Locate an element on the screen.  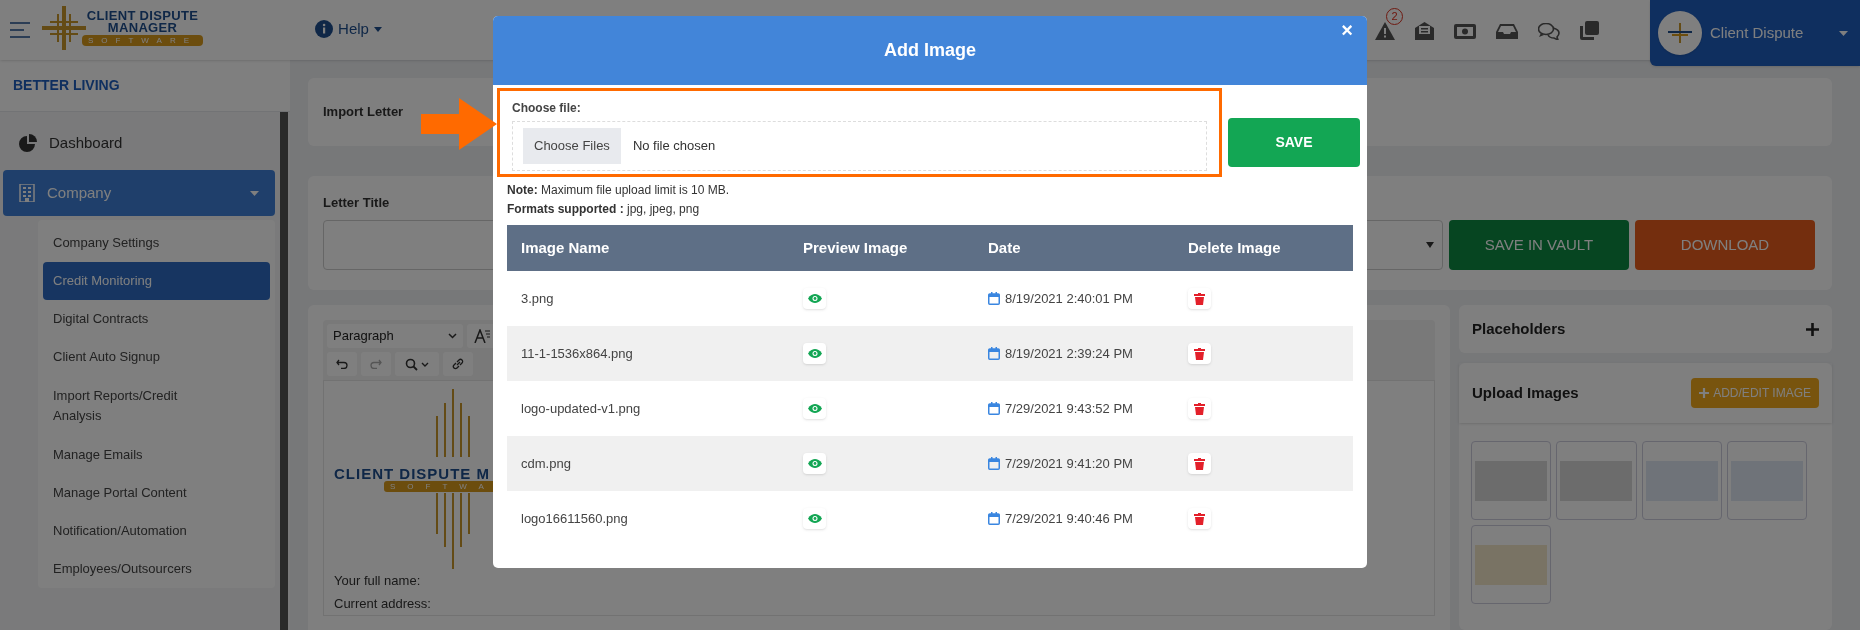
banknote-icon is located at coordinates (1465, 31).